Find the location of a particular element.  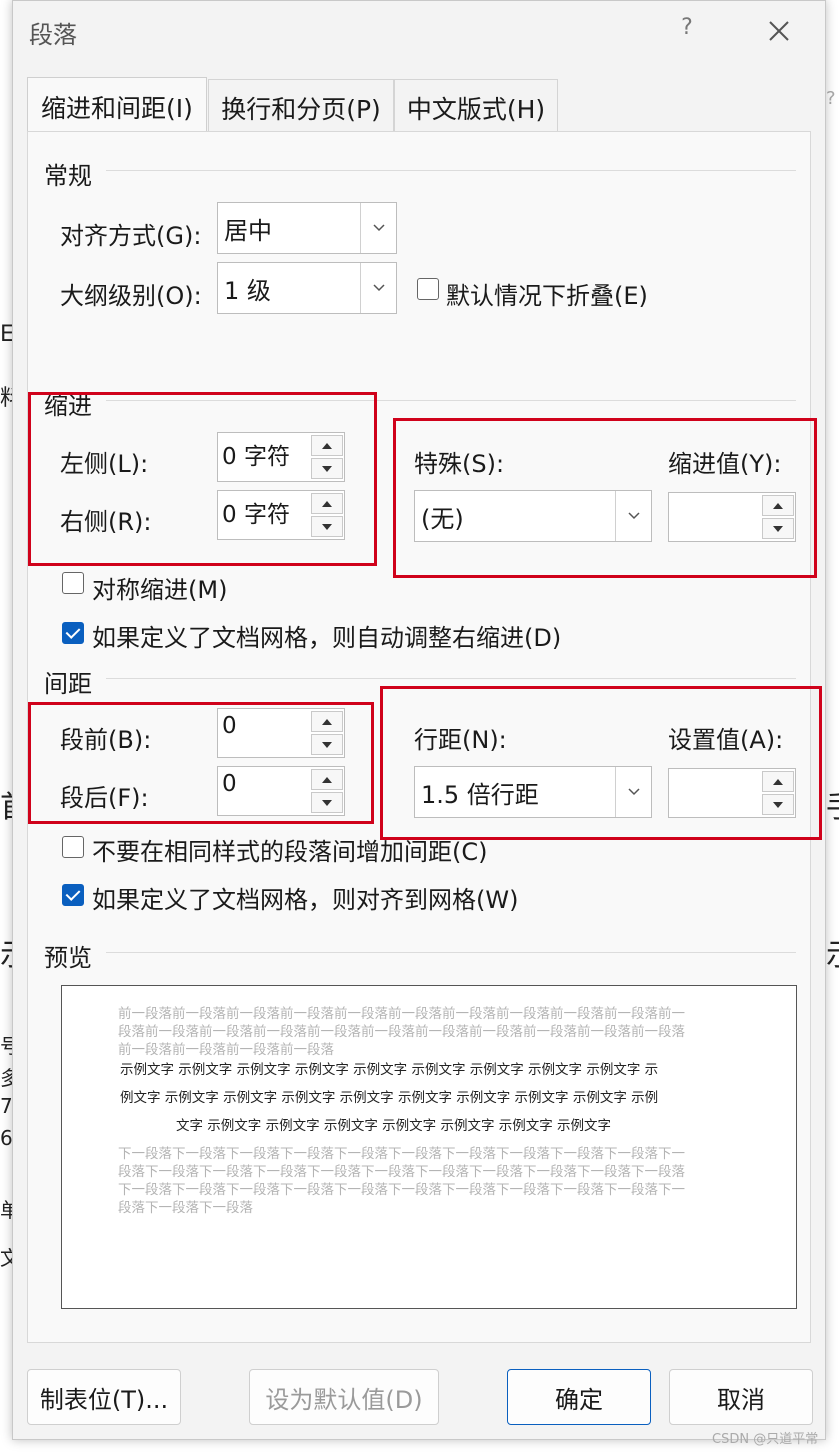

dialog-title: 段落 is located at coordinates (53, 35).